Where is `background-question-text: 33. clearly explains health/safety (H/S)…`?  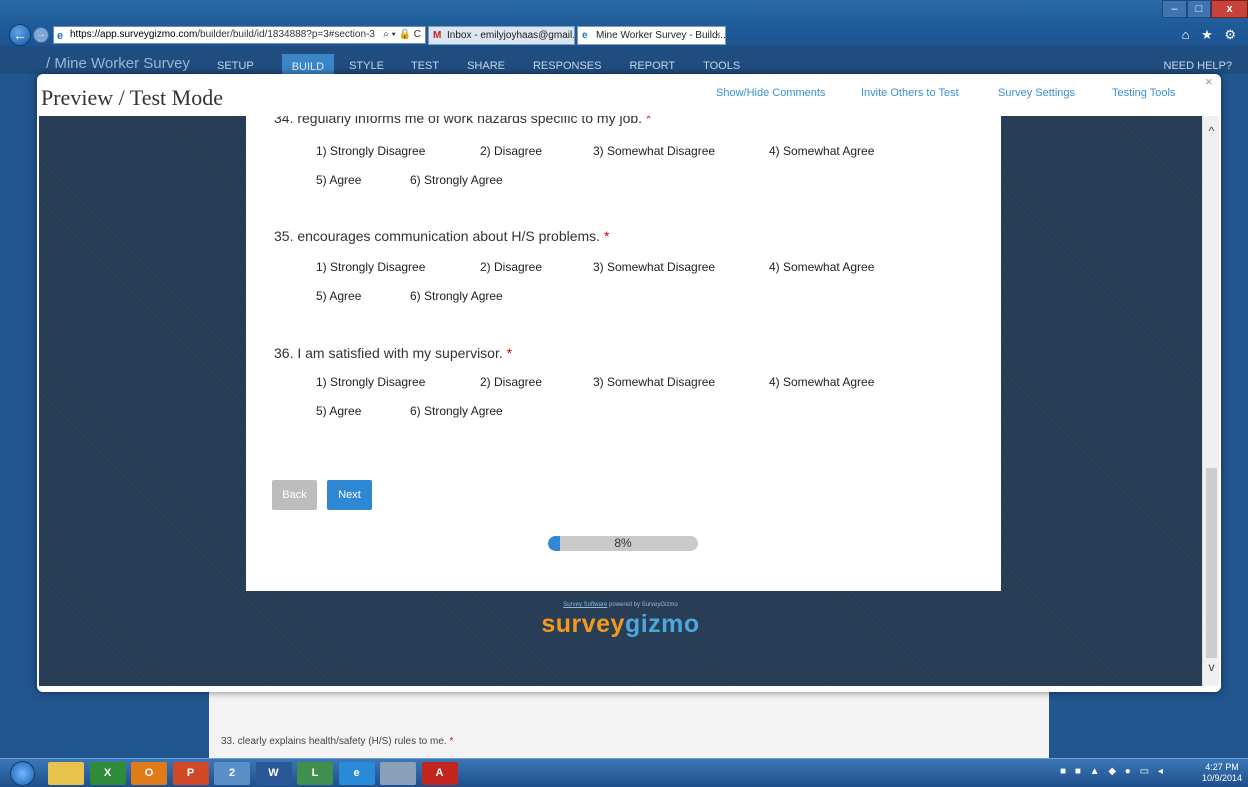 background-question-text: 33. clearly explains health/safety (H/S)… is located at coordinates (334, 741).